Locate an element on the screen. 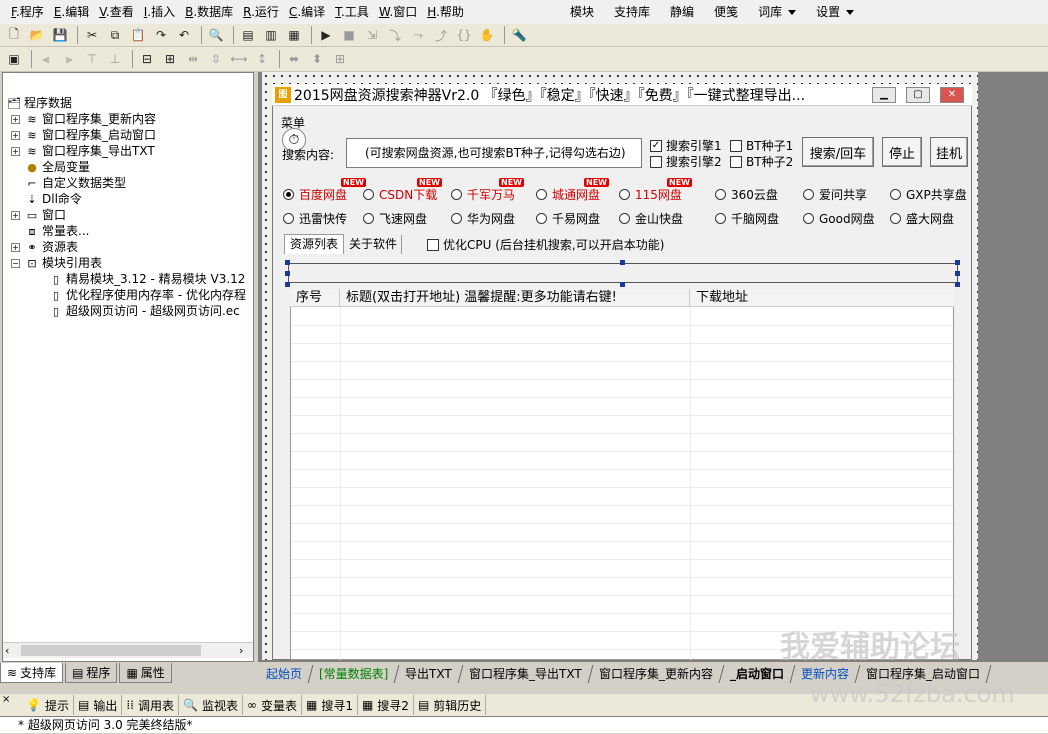 The width and height of the screenshot is (1048, 734). menu-module: 模块 is located at coordinates (582, 12).